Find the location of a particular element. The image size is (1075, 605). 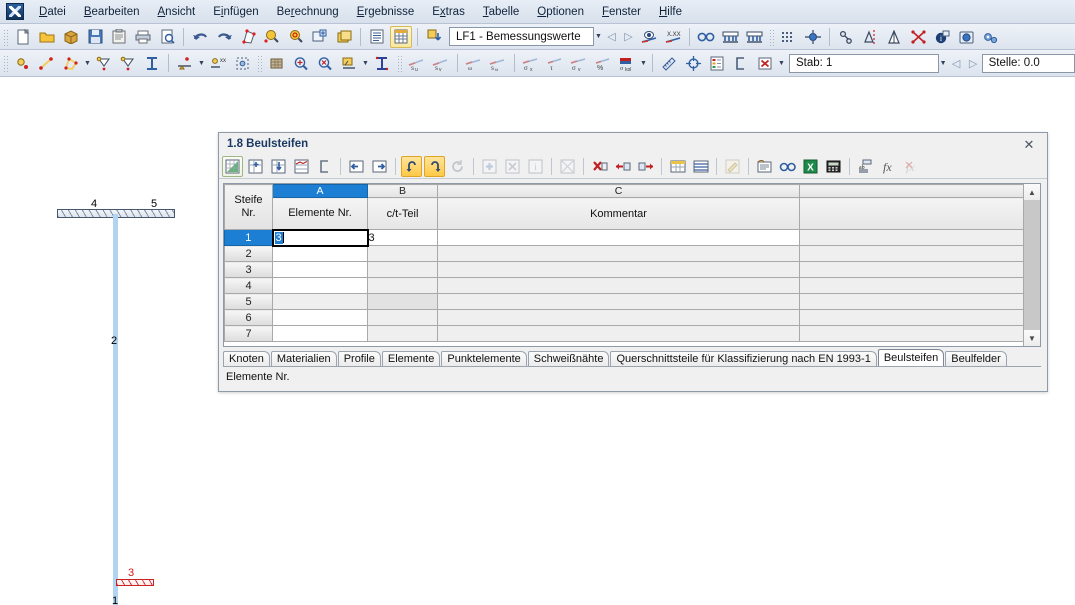

cell-2-a is located at coordinates (320, 253).